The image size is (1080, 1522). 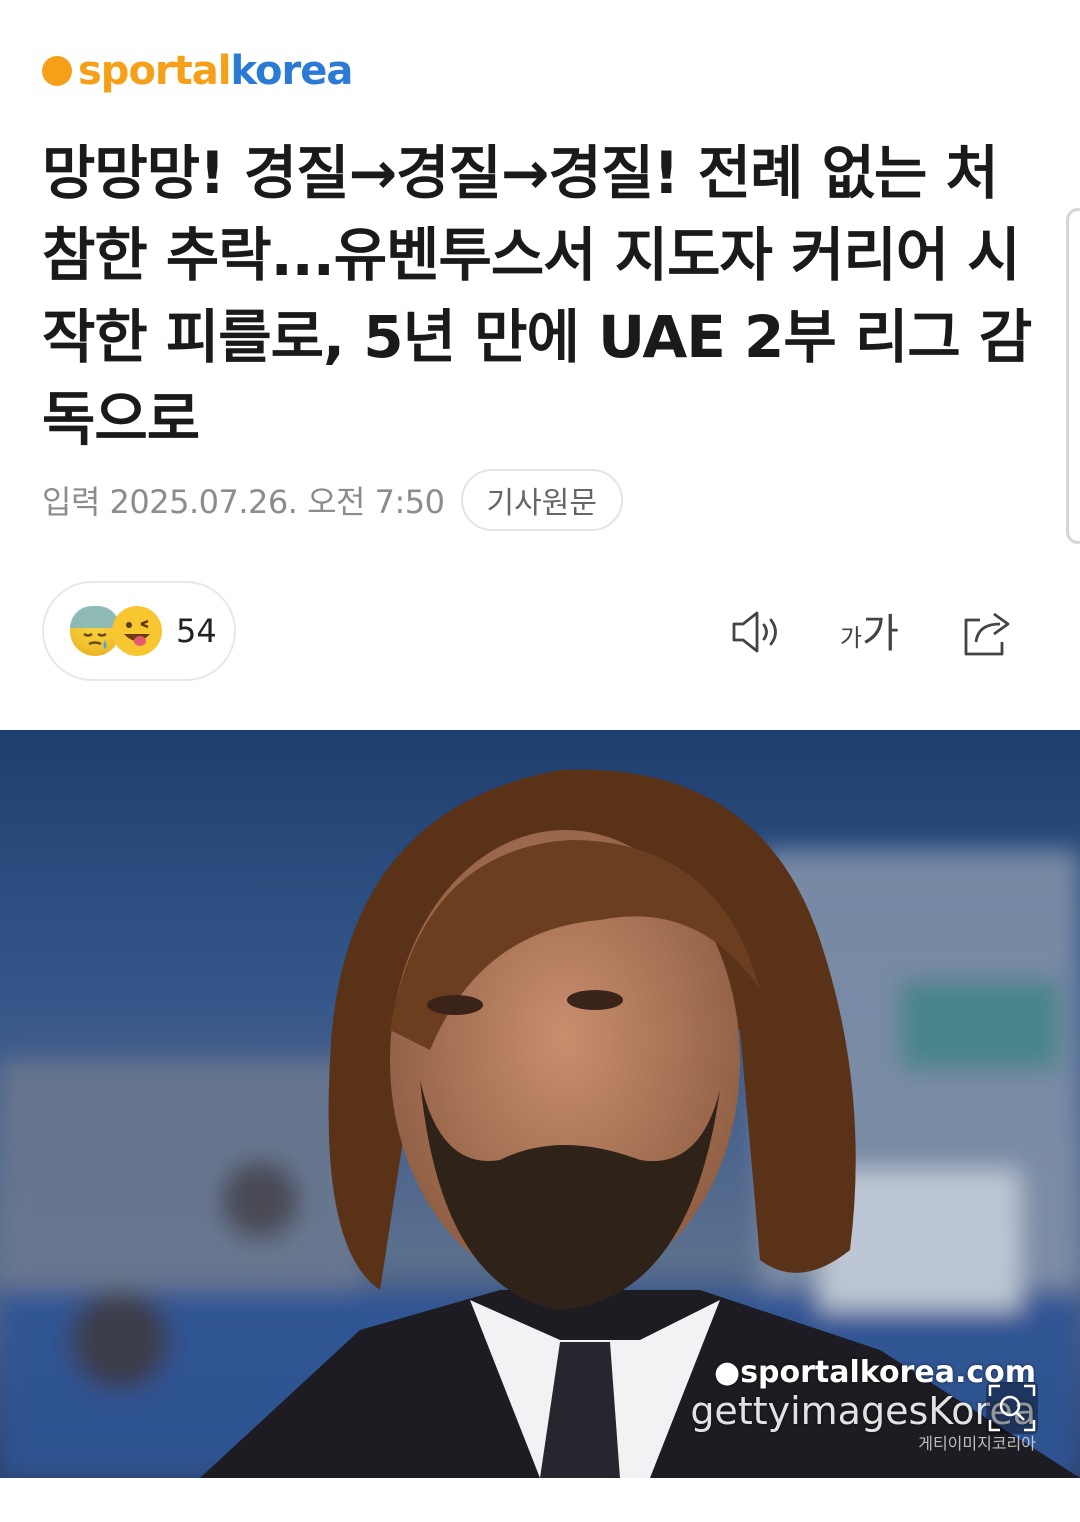 I want to click on watermark-korean: 게티이미지코리아, so click(x=977, y=1443).